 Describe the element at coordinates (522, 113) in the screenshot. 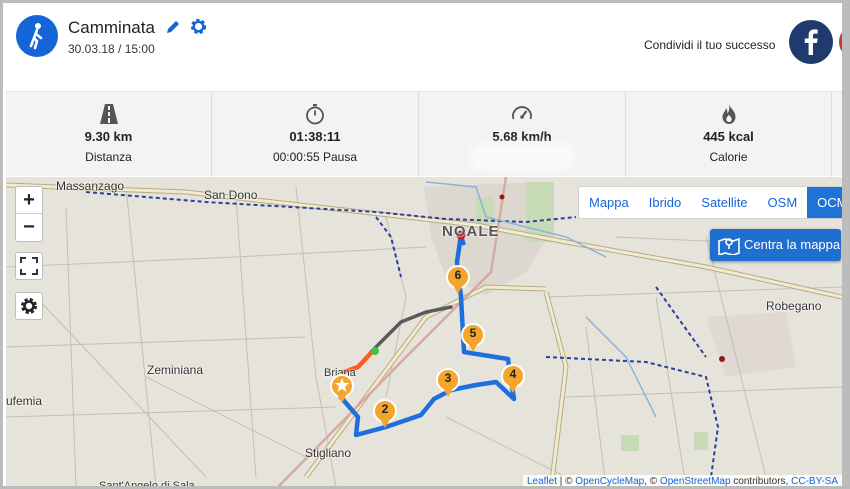

I see `speedometer-icon` at that location.